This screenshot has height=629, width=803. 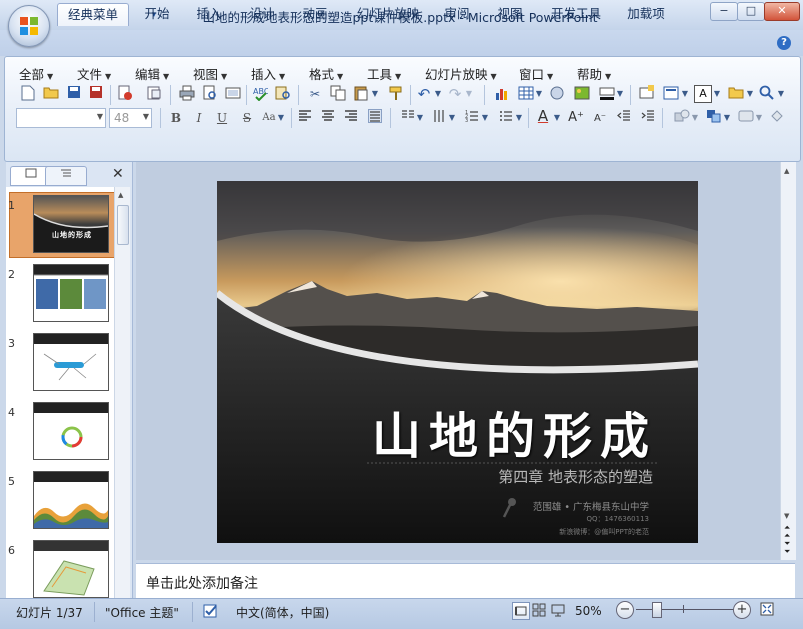 I want to click on scroll-down-icon: ▼, so click(x=786, y=516).